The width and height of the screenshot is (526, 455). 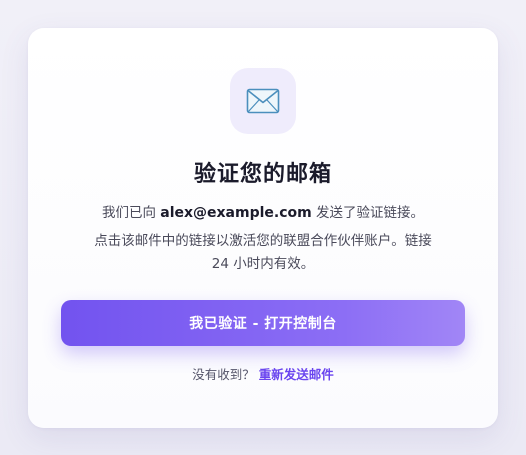 What do you see at coordinates (262, 174) in the screenshot?
I see `page-title: 验证您的邮箱` at bounding box center [262, 174].